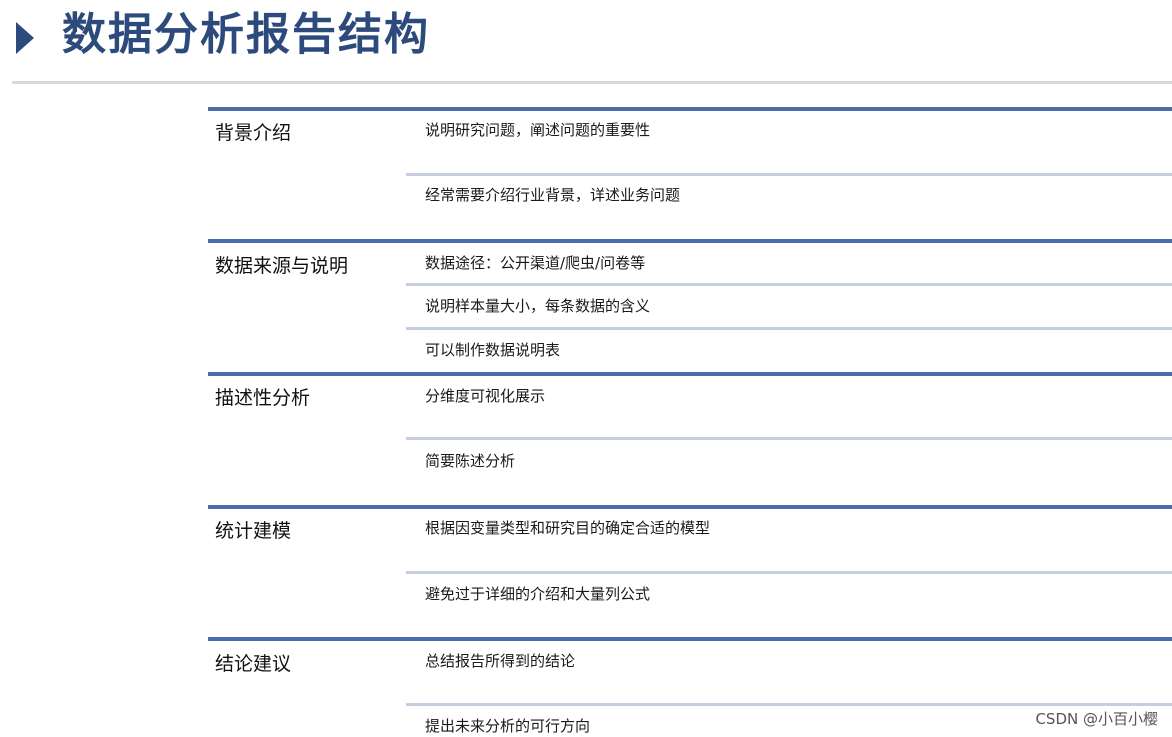 The height and width of the screenshot is (737, 1172). I want to click on section-item: 可以制作数据说明表, so click(493, 350).